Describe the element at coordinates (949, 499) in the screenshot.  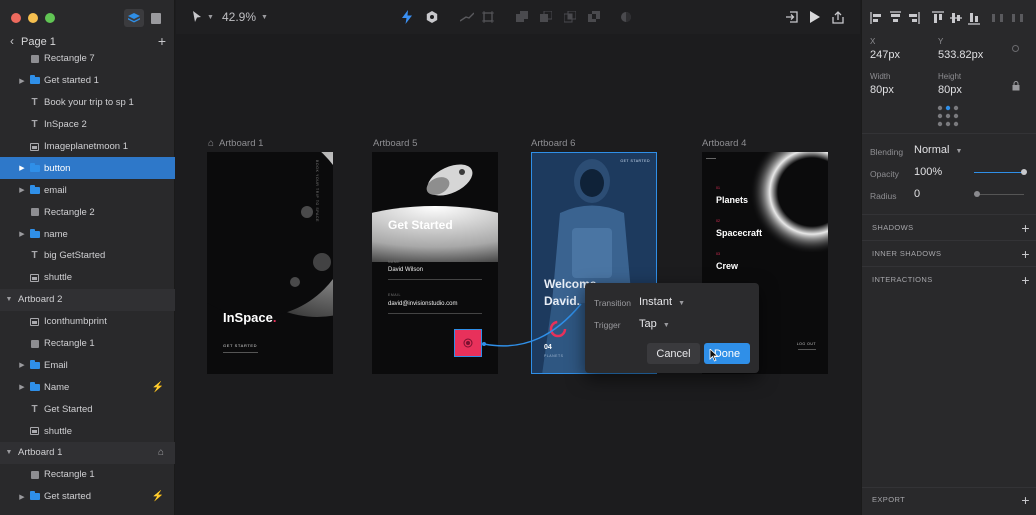
I see `export-section: EXPORT +` at that location.